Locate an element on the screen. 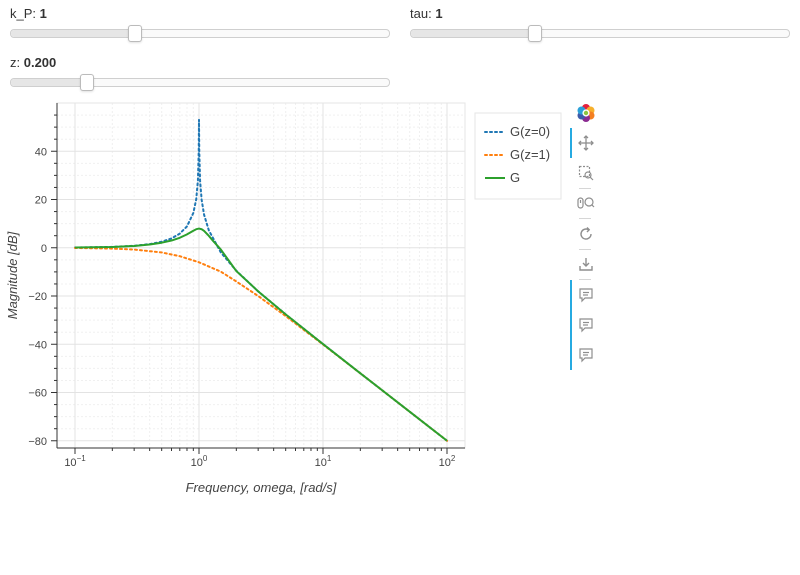 This screenshot has height=575, width=800. slider-tau: tau: 1 is located at coordinates (600, 27).